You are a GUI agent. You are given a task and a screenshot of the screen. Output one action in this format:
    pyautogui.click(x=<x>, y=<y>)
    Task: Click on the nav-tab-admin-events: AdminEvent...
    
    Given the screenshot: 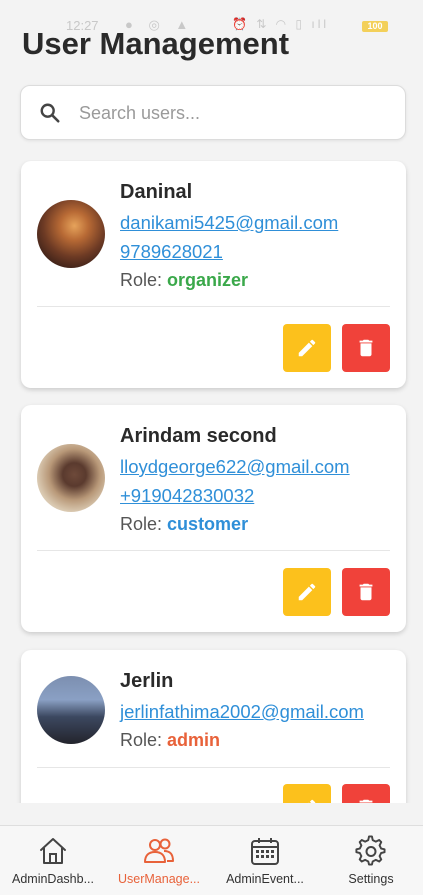 What is the action you would take?
    pyautogui.click(x=265, y=860)
    